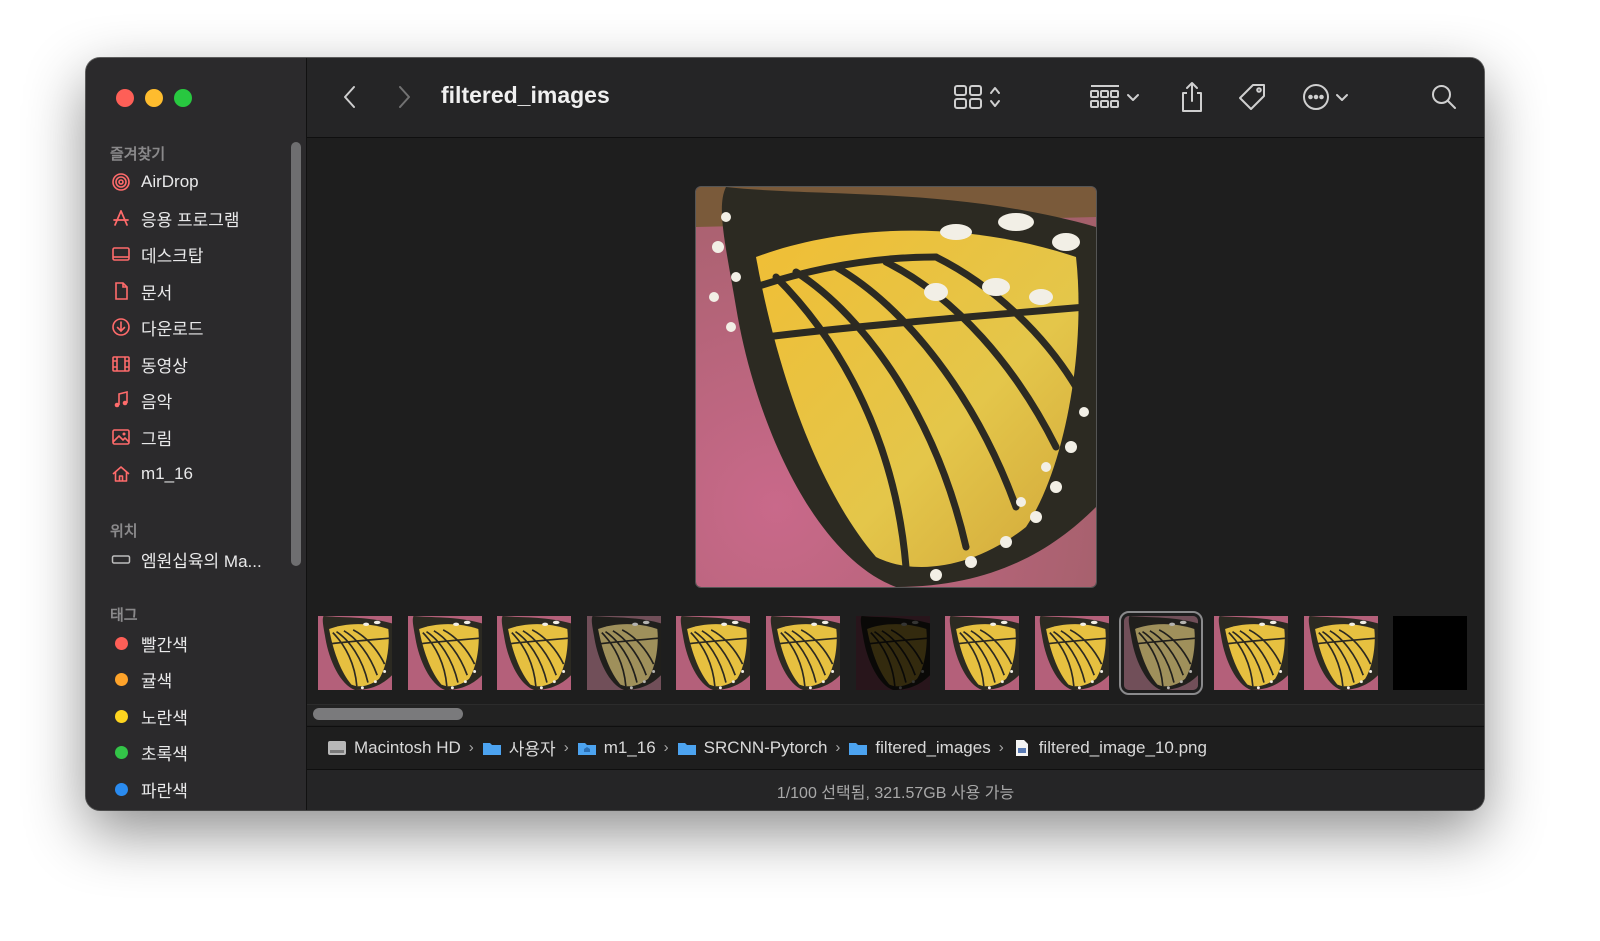  Describe the element at coordinates (121, 254) in the screenshot. I see `desktop-icon` at that location.